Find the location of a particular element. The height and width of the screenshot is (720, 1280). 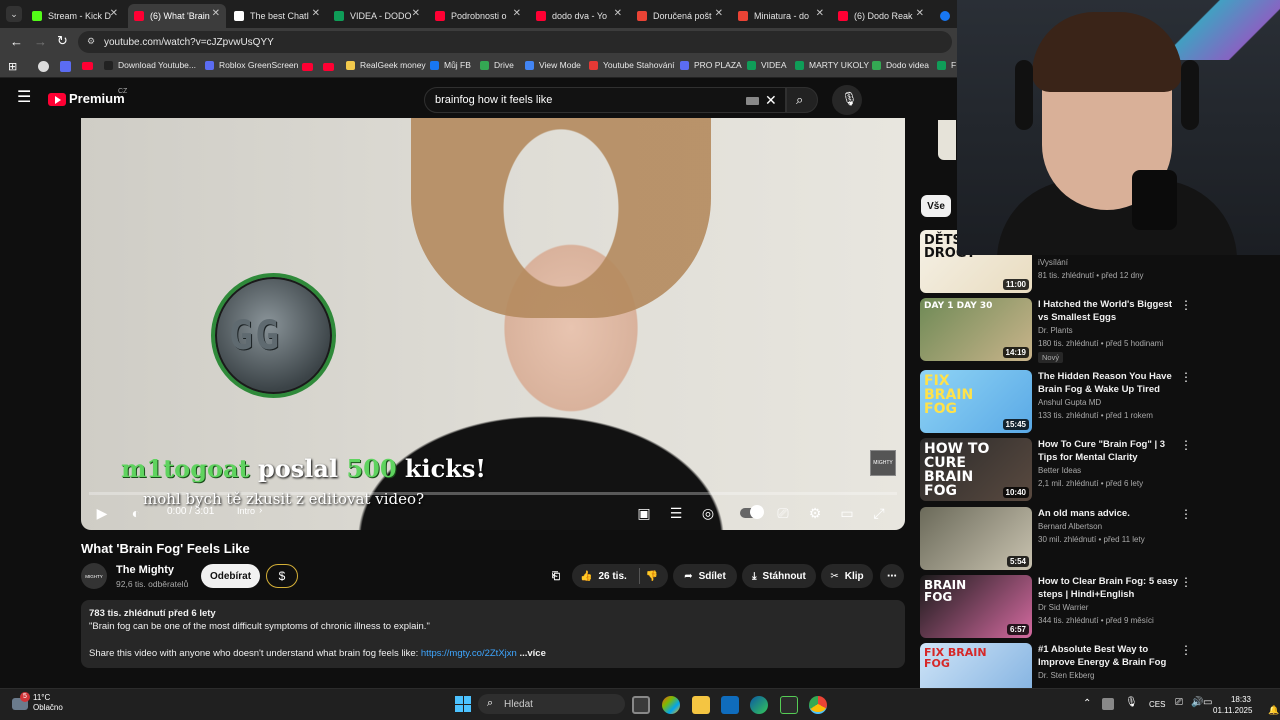

share-button: ➦ Sdílet is located at coordinates (705, 576).